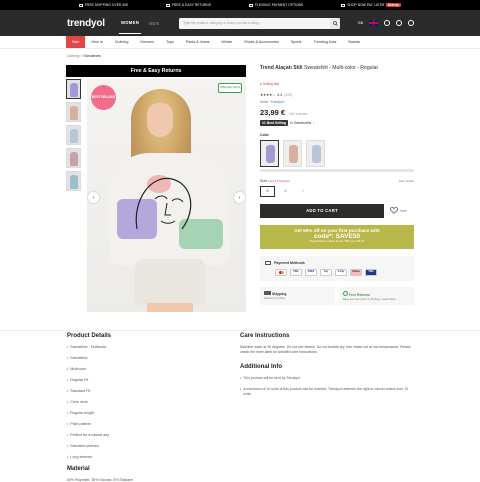 This screenshot has height=482, width=480. I want to click on prev-image-button: ‹, so click(93, 197).